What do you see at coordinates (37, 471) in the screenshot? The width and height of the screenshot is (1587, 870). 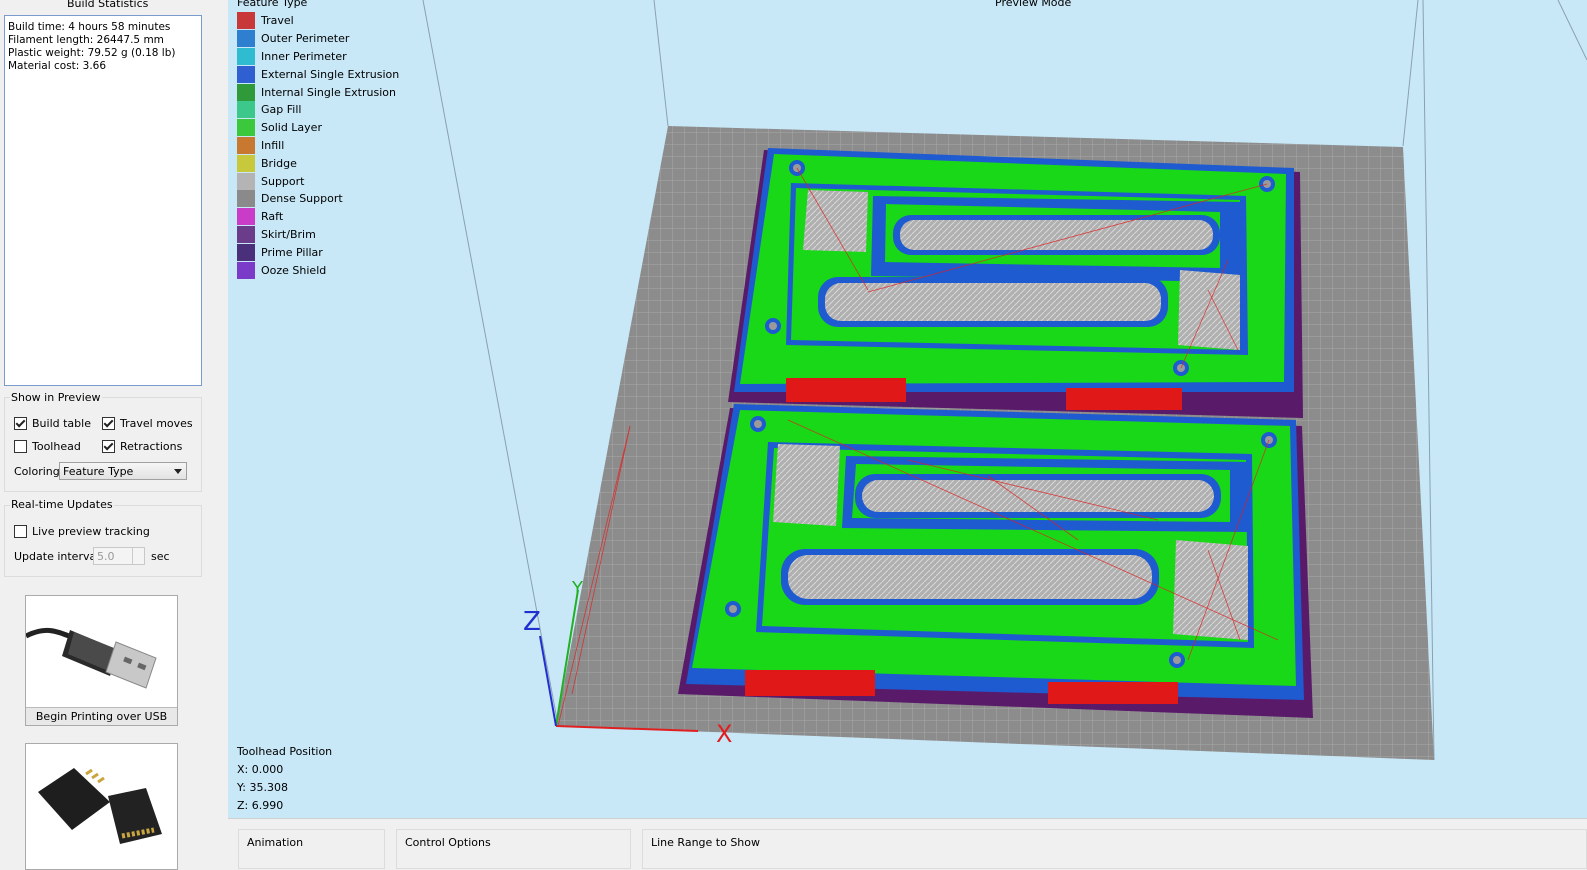 I see `coloring-label: Coloring` at bounding box center [37, 471].